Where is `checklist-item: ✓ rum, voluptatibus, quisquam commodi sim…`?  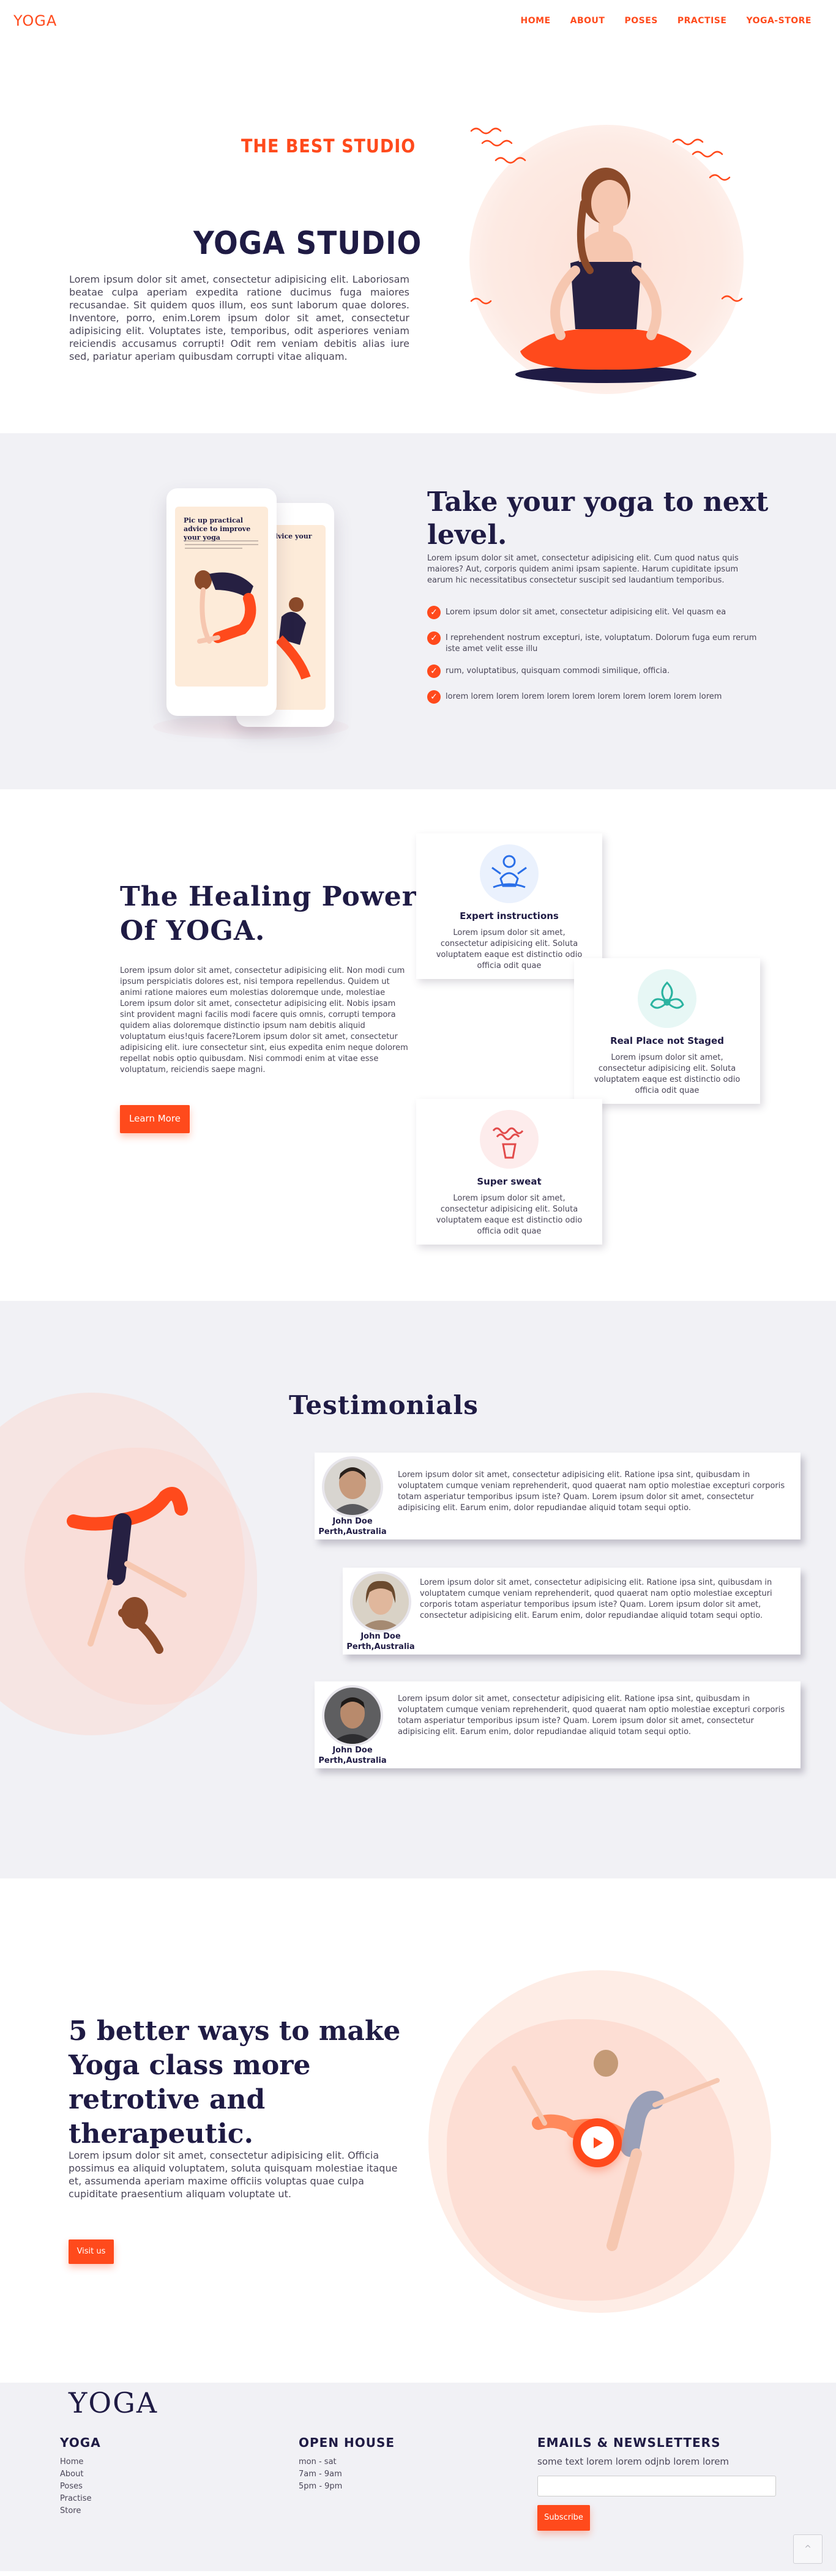 checklist-item: ✓ rum, voluptatibus, quisquam commodi sim… is located at coordinates (592, 671).